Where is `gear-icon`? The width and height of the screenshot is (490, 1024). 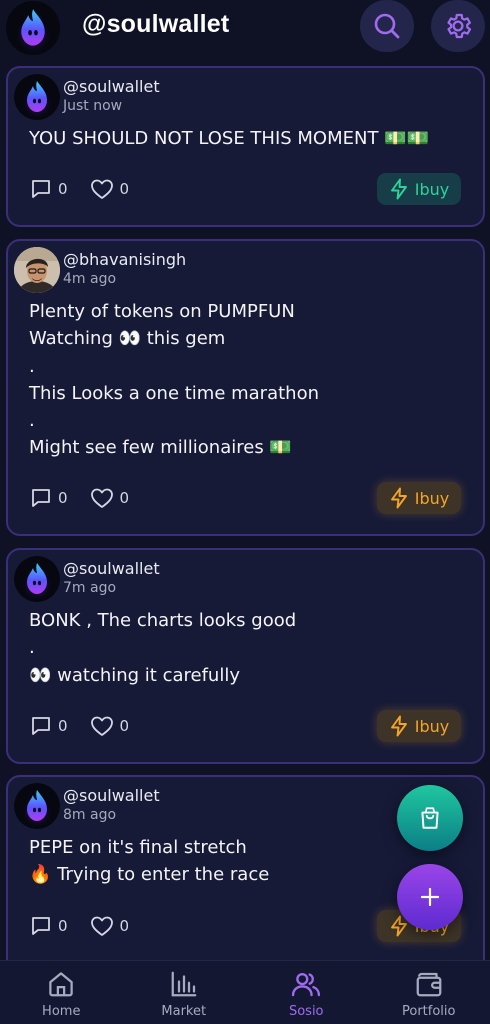 gear-icon is located at coordinates (459, 26).